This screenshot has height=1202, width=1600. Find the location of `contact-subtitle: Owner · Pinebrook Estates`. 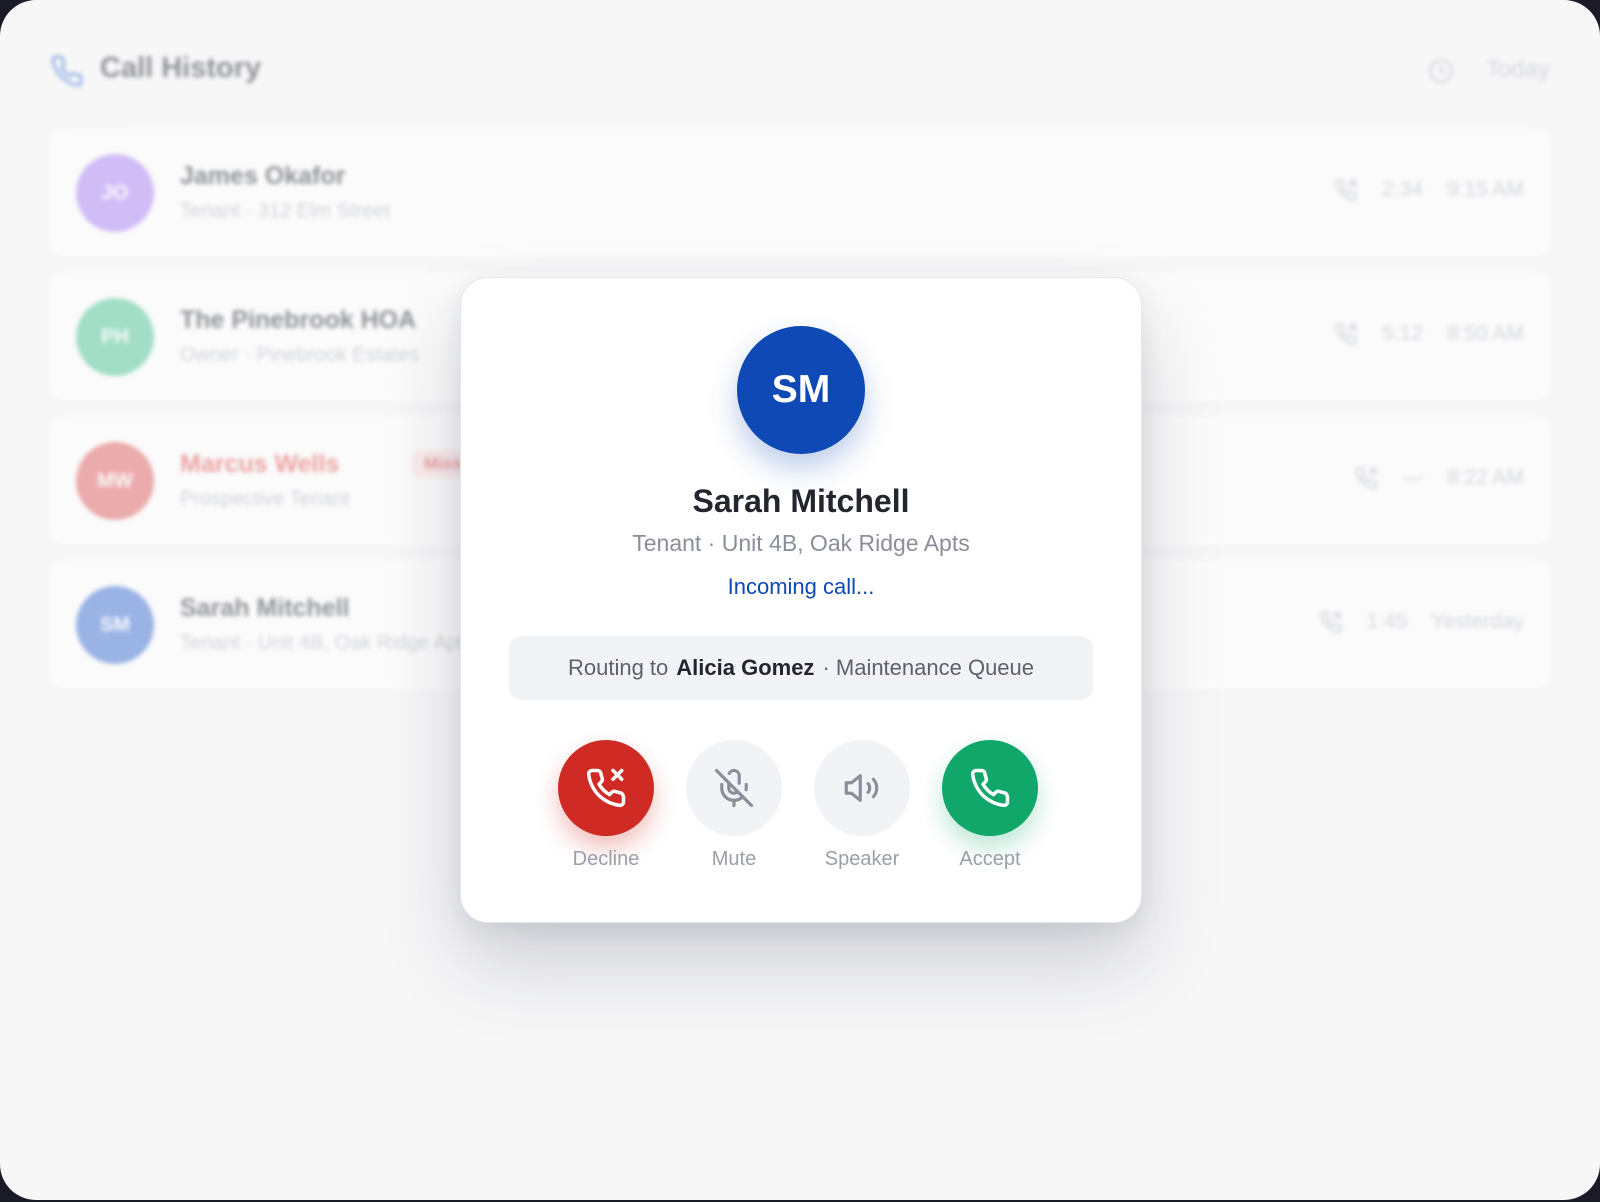

contact-subtitle: Owner · Pinebrook Estates is located at coordinates (299, 355).